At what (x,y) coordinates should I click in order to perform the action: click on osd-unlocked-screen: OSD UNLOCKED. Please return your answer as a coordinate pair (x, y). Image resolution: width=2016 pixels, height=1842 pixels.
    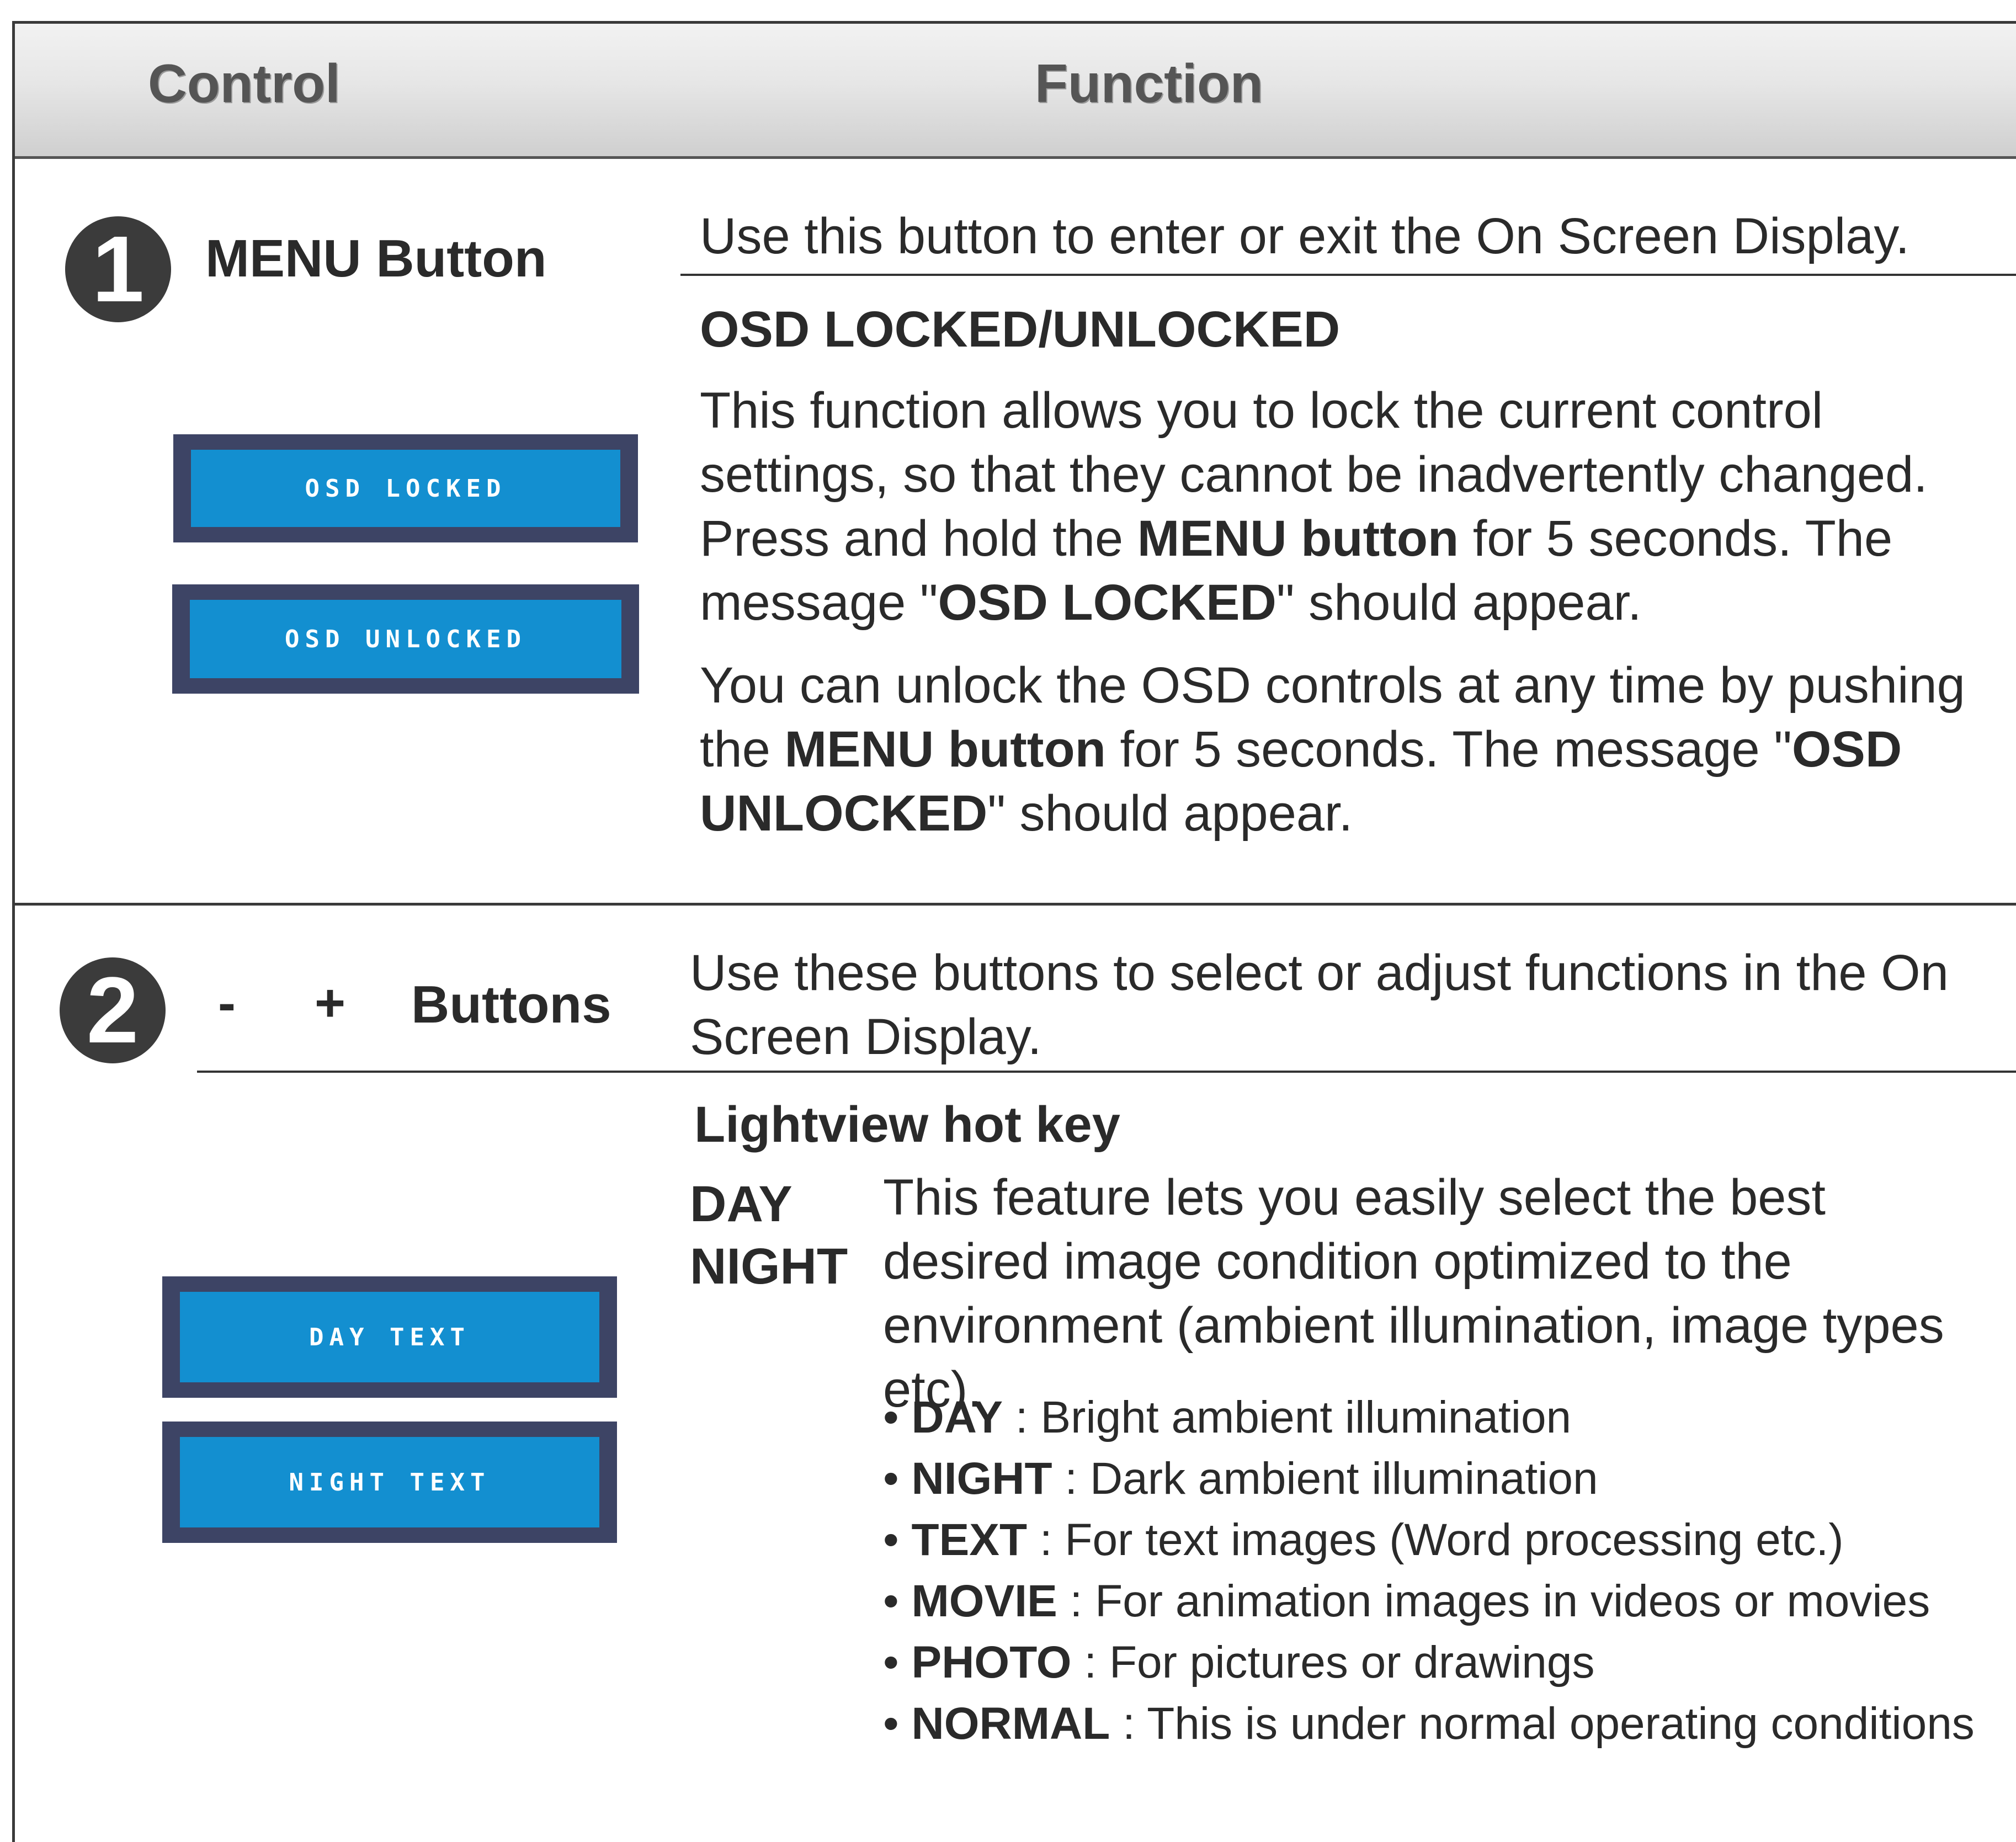
    Looking at the image, I should click on (405, 639).